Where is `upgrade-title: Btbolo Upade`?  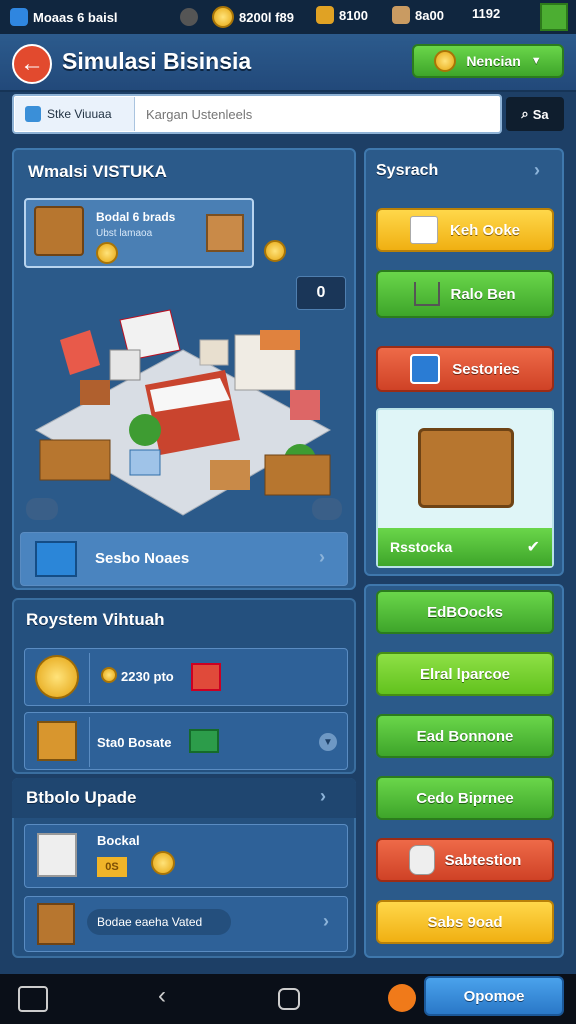 upgrade-title: Btbolo Upade is located at coordinates (81, 797).